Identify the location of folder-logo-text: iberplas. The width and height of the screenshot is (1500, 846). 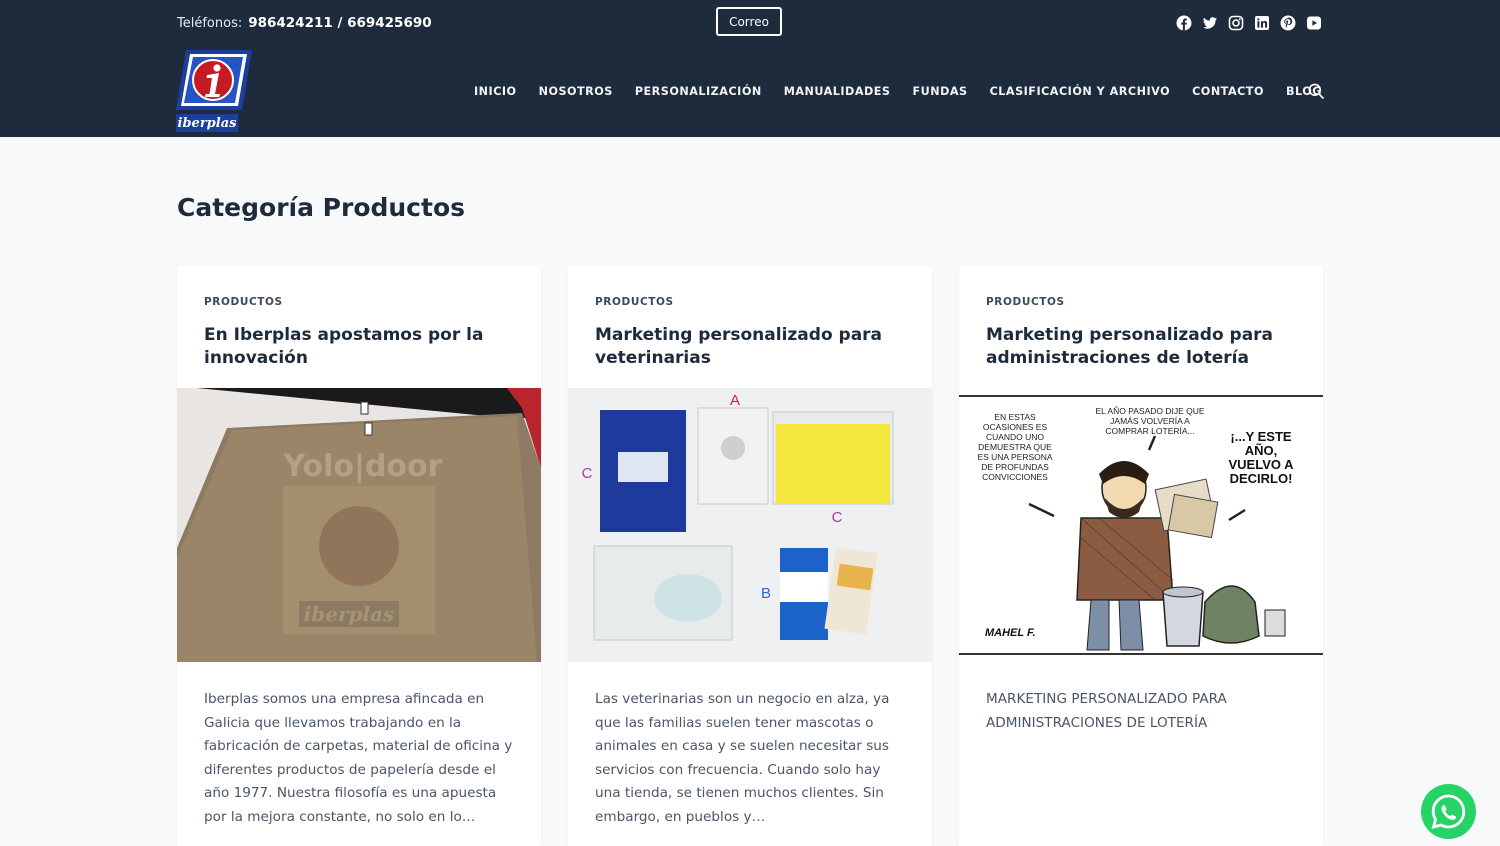
(349, 614).